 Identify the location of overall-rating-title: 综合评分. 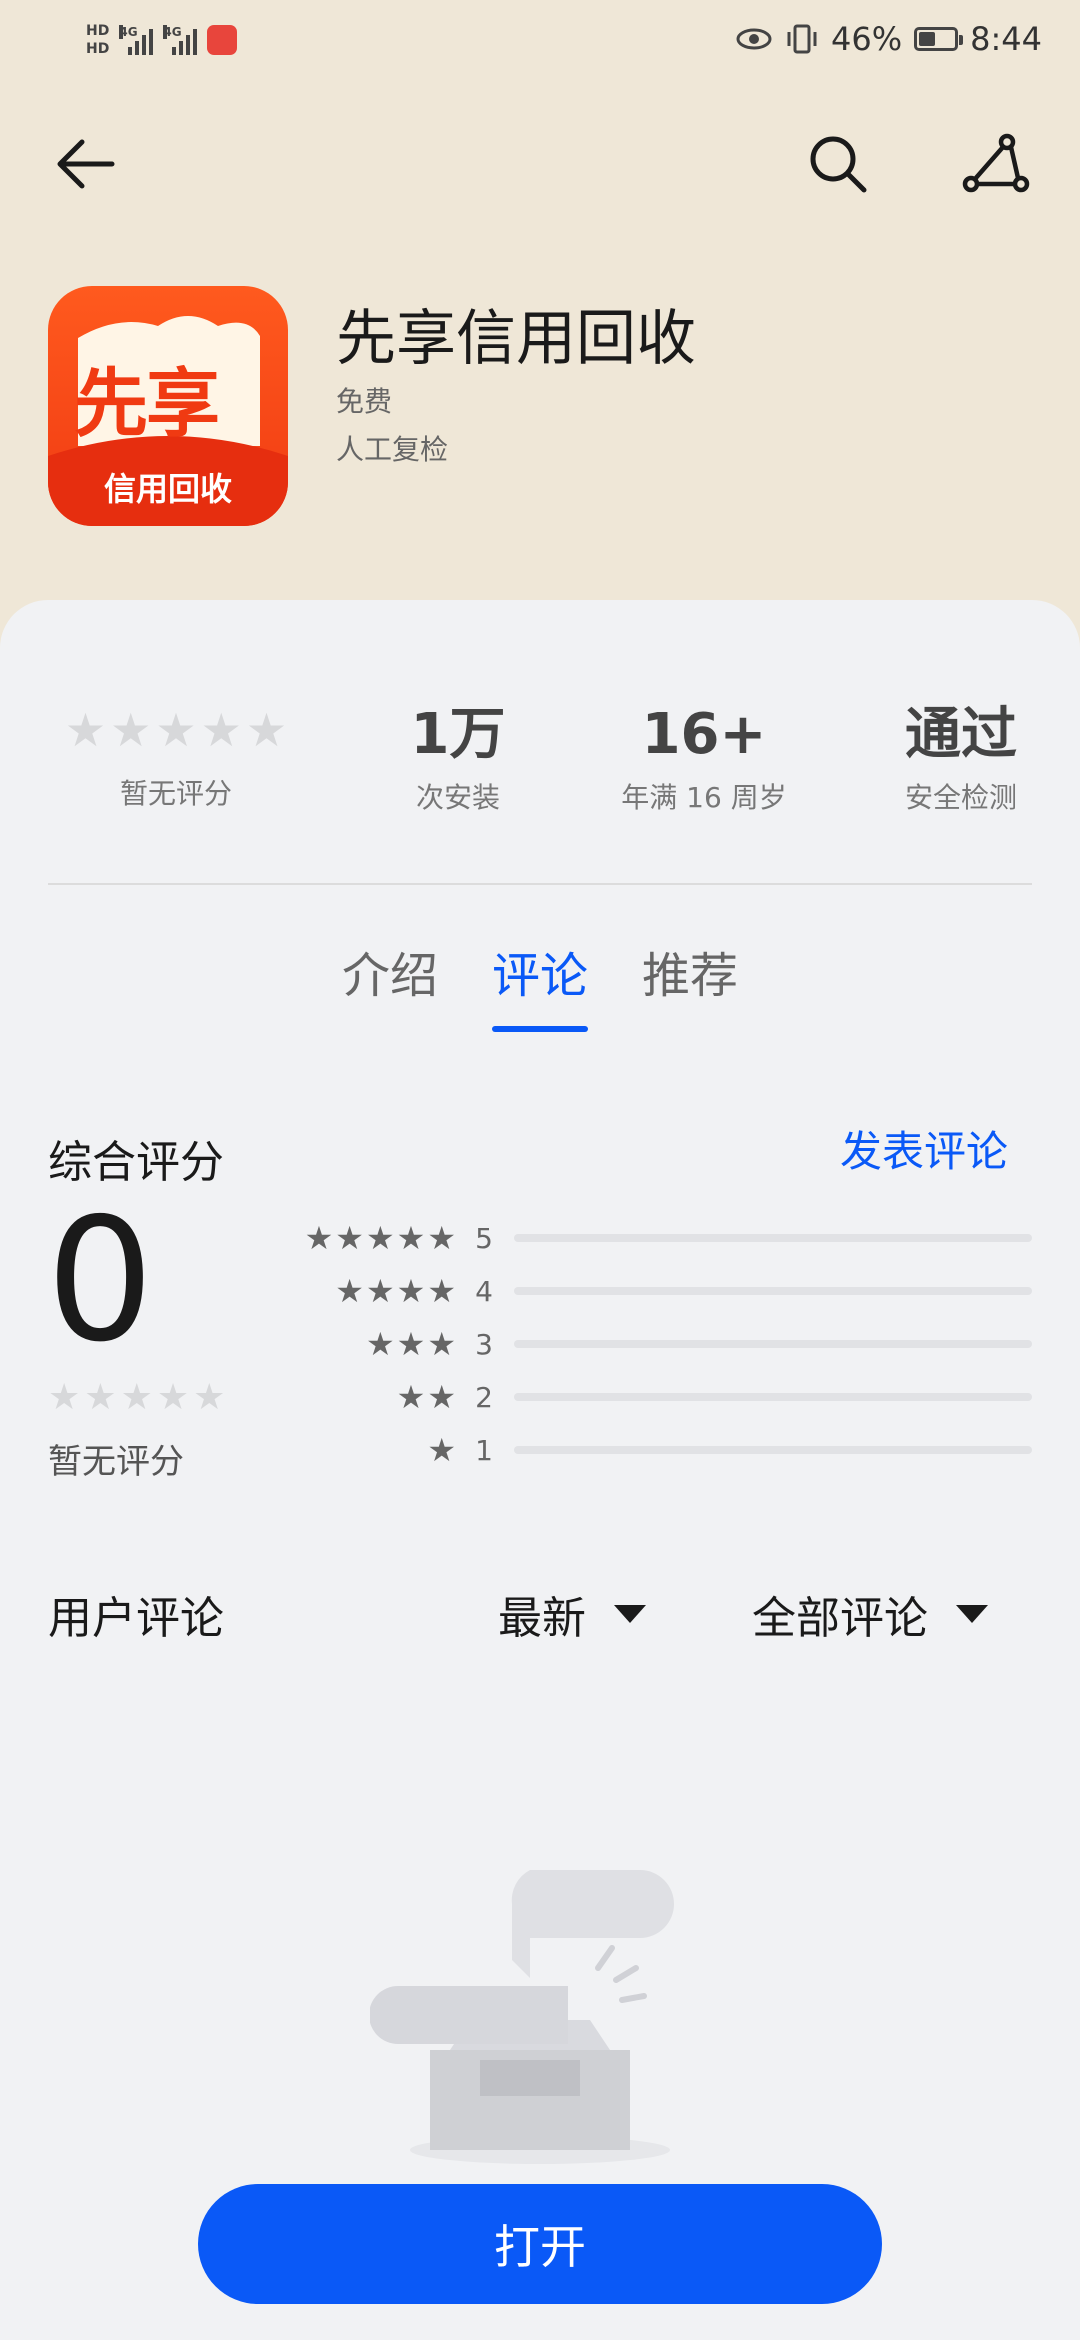
(136, 1162).